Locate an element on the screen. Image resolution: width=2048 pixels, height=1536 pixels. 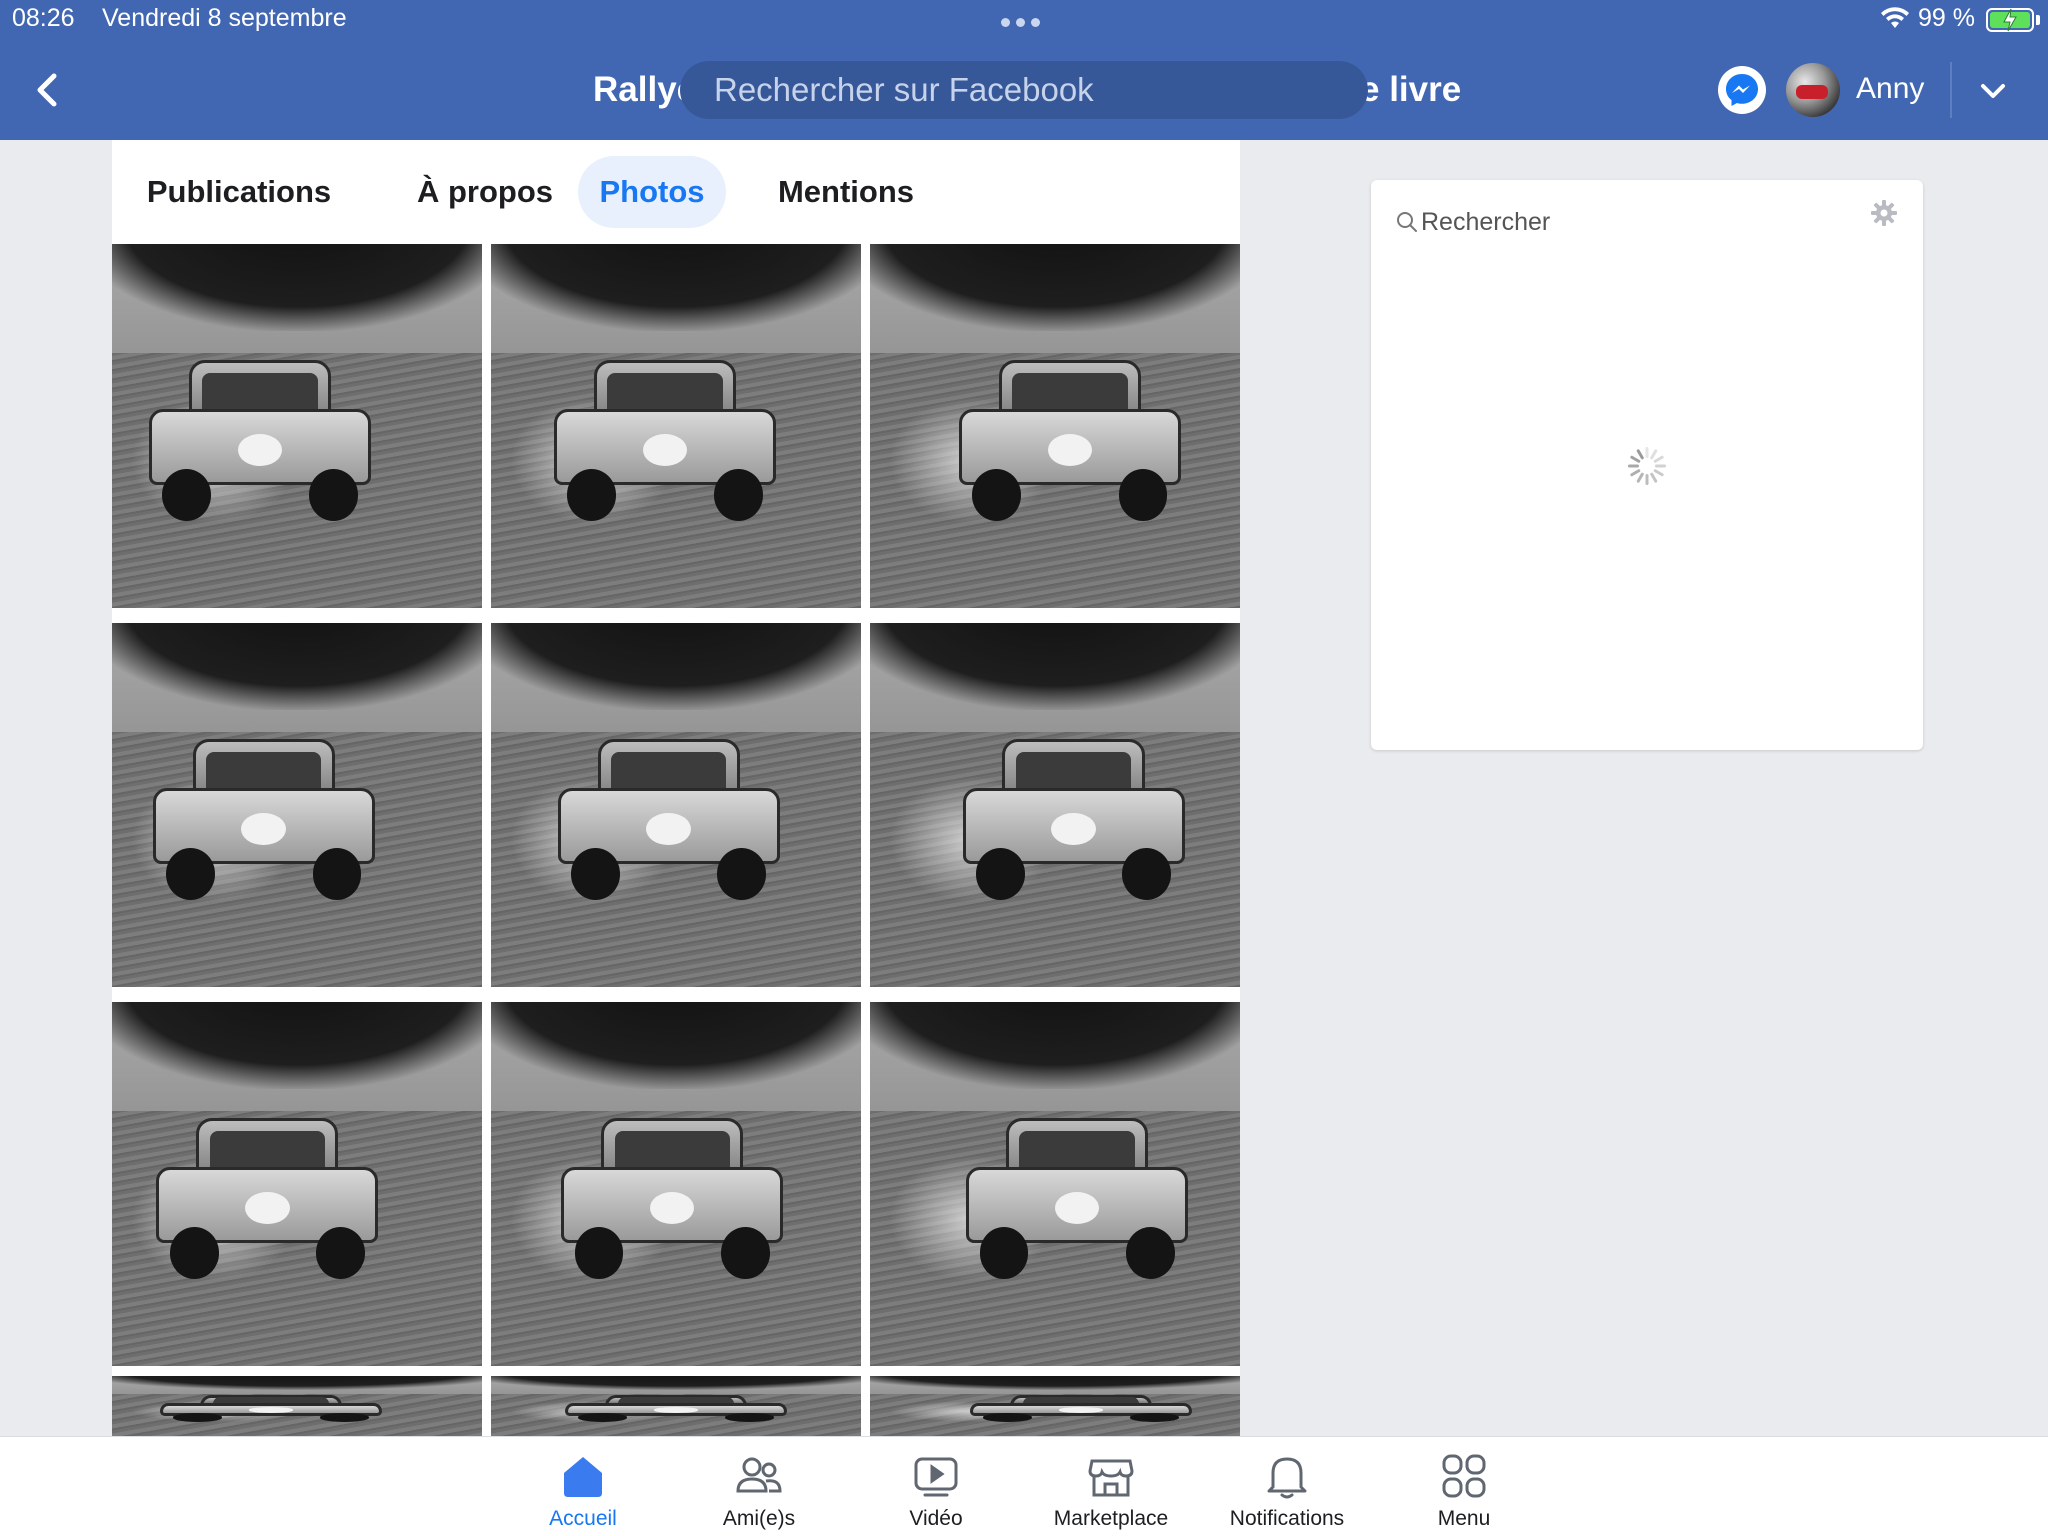
tab-a-propos: À propos is located at coordinates (485, 192).